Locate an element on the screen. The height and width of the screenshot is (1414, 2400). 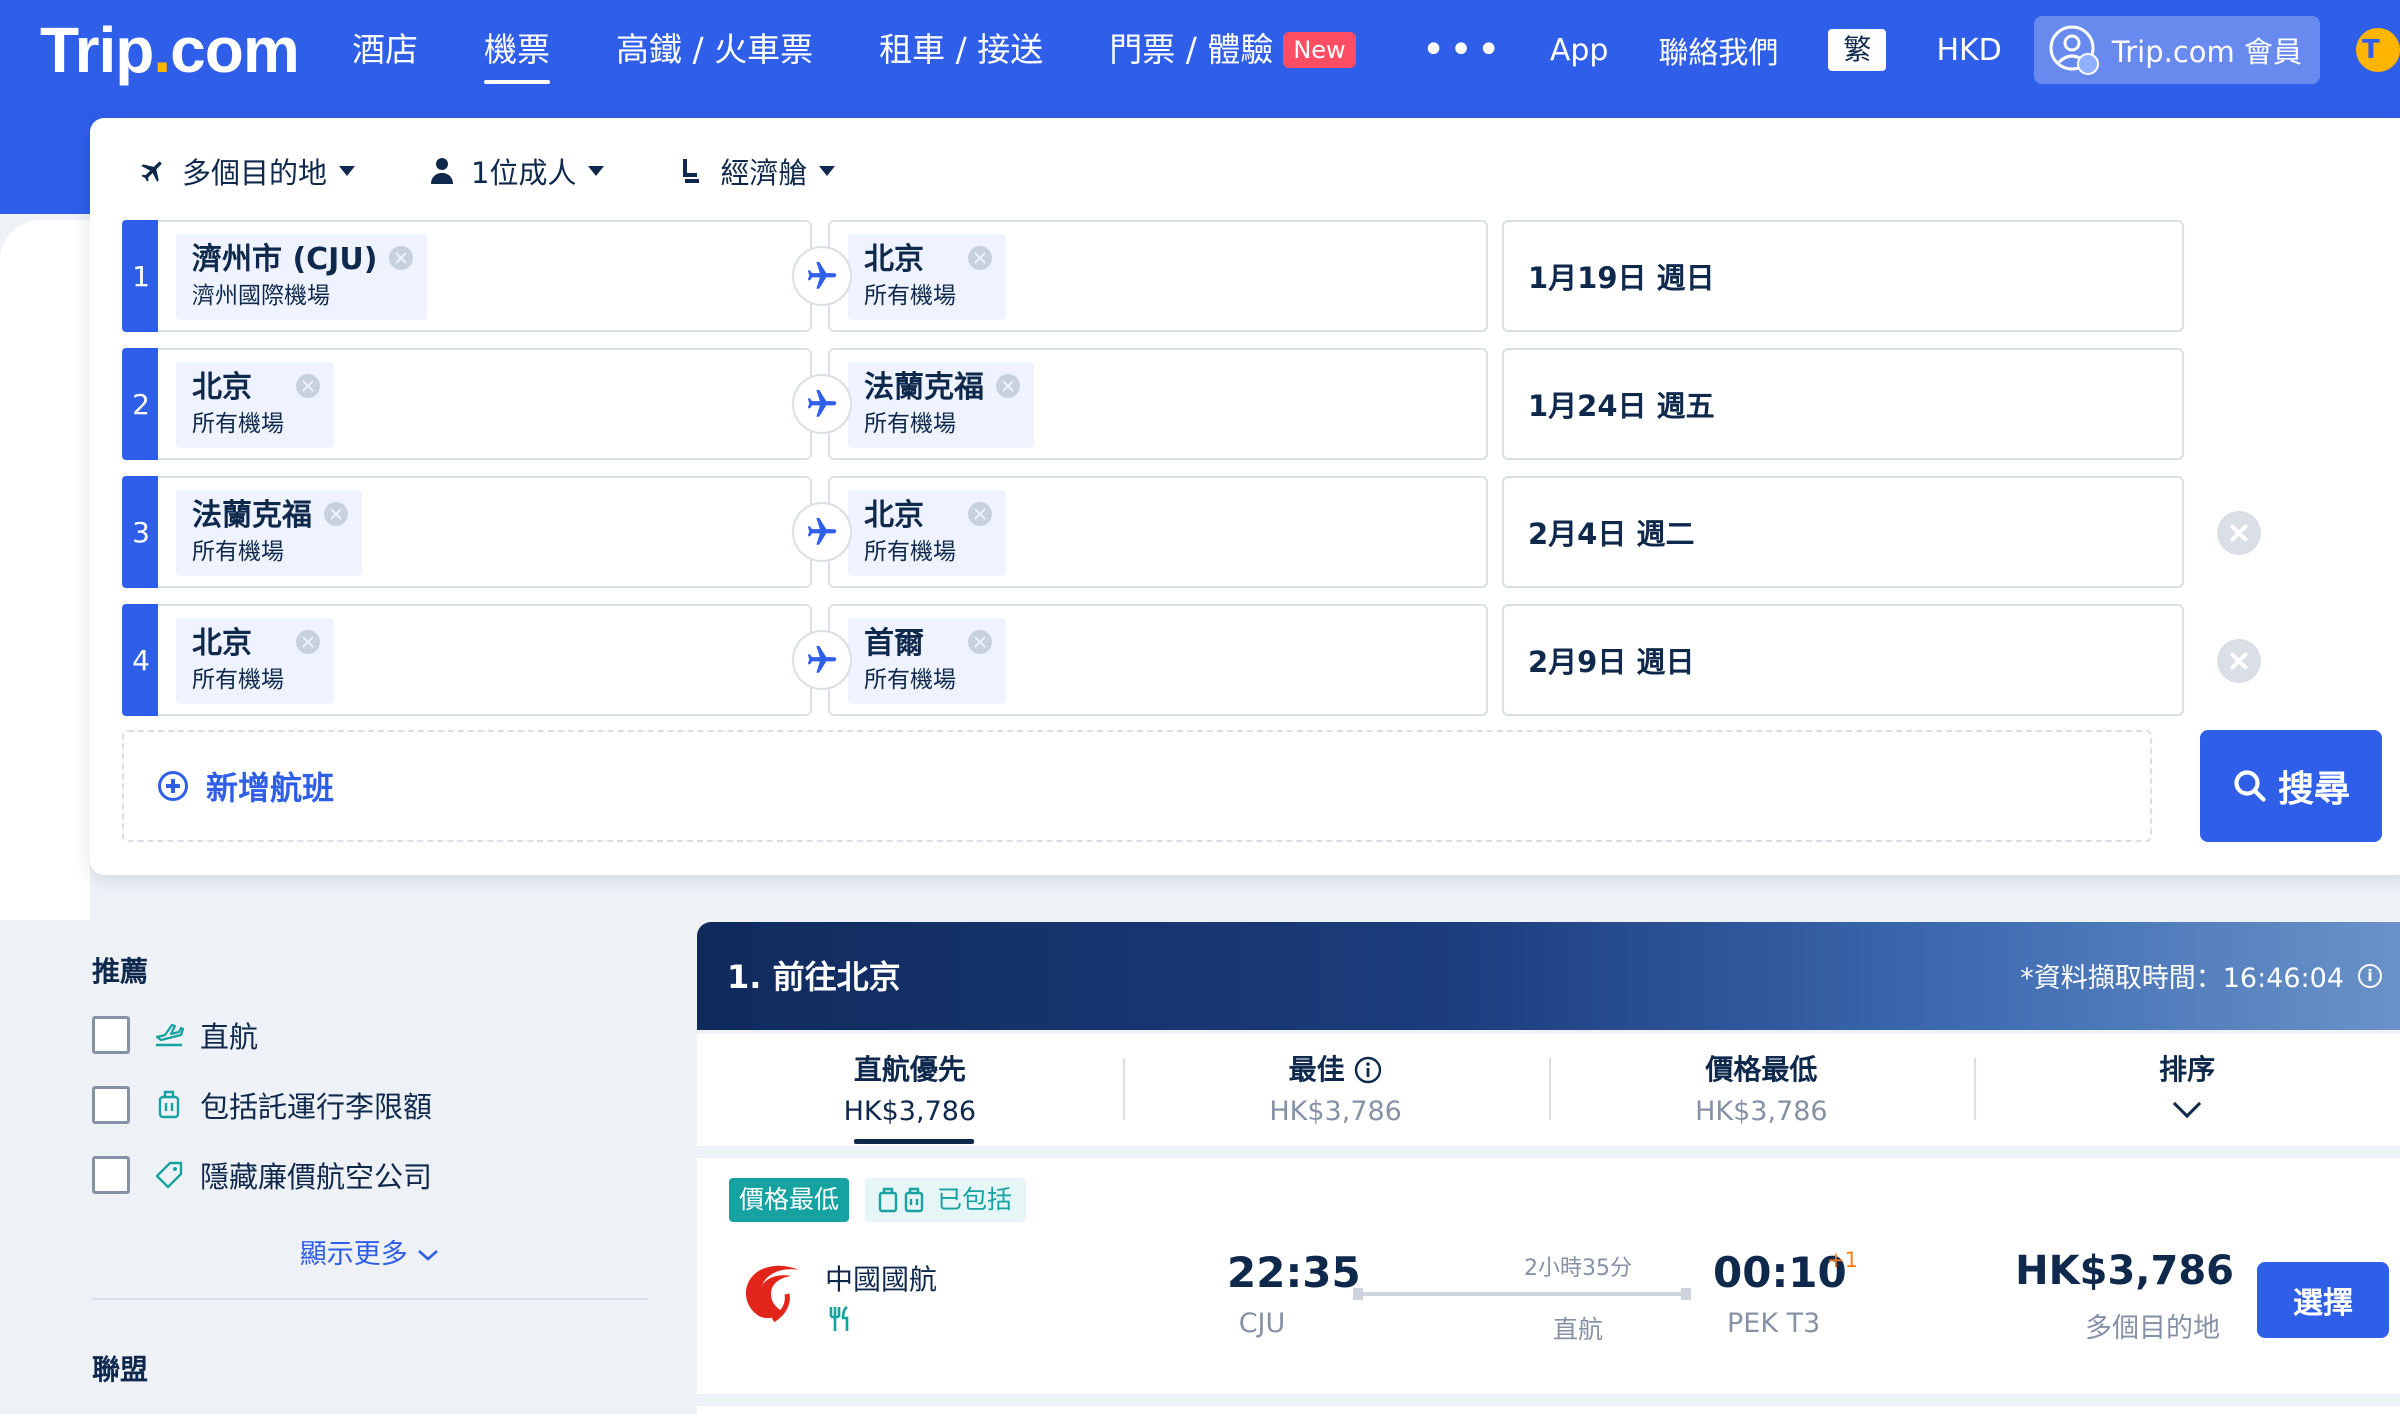
tab-price: HK$3,786 is located at coordinates (1335, 1111).